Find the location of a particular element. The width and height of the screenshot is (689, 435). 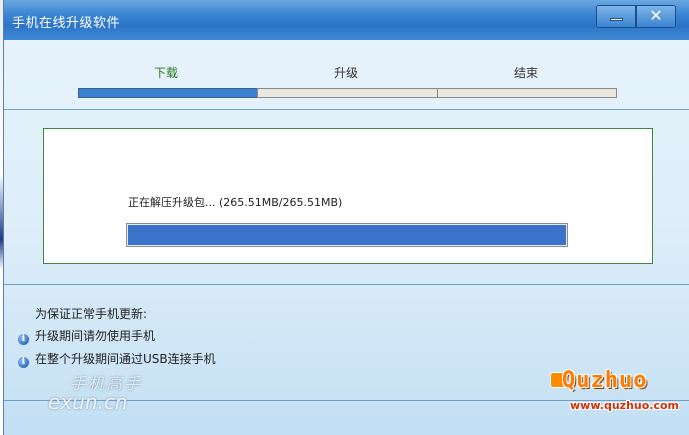

step-download-bar is located at coordinates (168, 93).